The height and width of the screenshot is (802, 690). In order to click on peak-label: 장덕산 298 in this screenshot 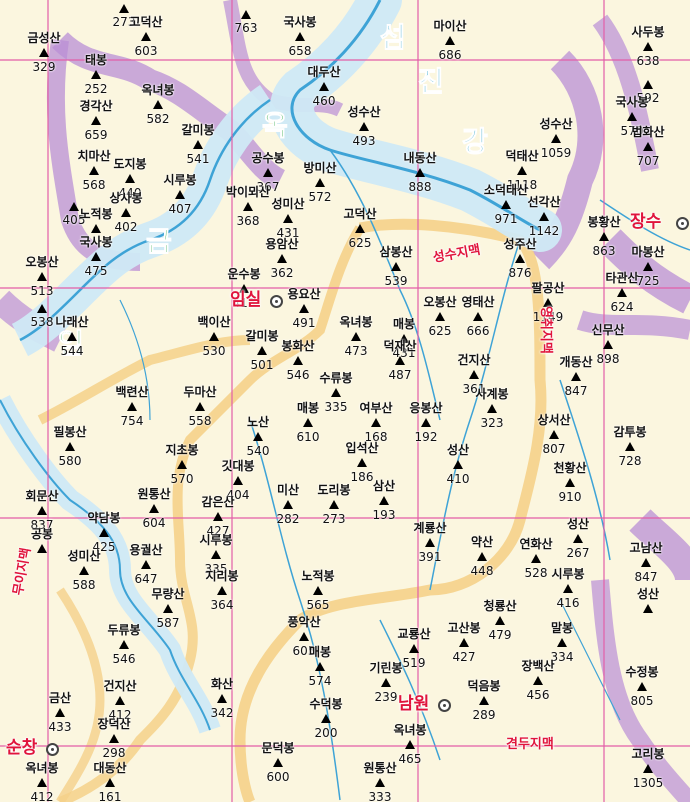, I will do `click(114, 738)`.